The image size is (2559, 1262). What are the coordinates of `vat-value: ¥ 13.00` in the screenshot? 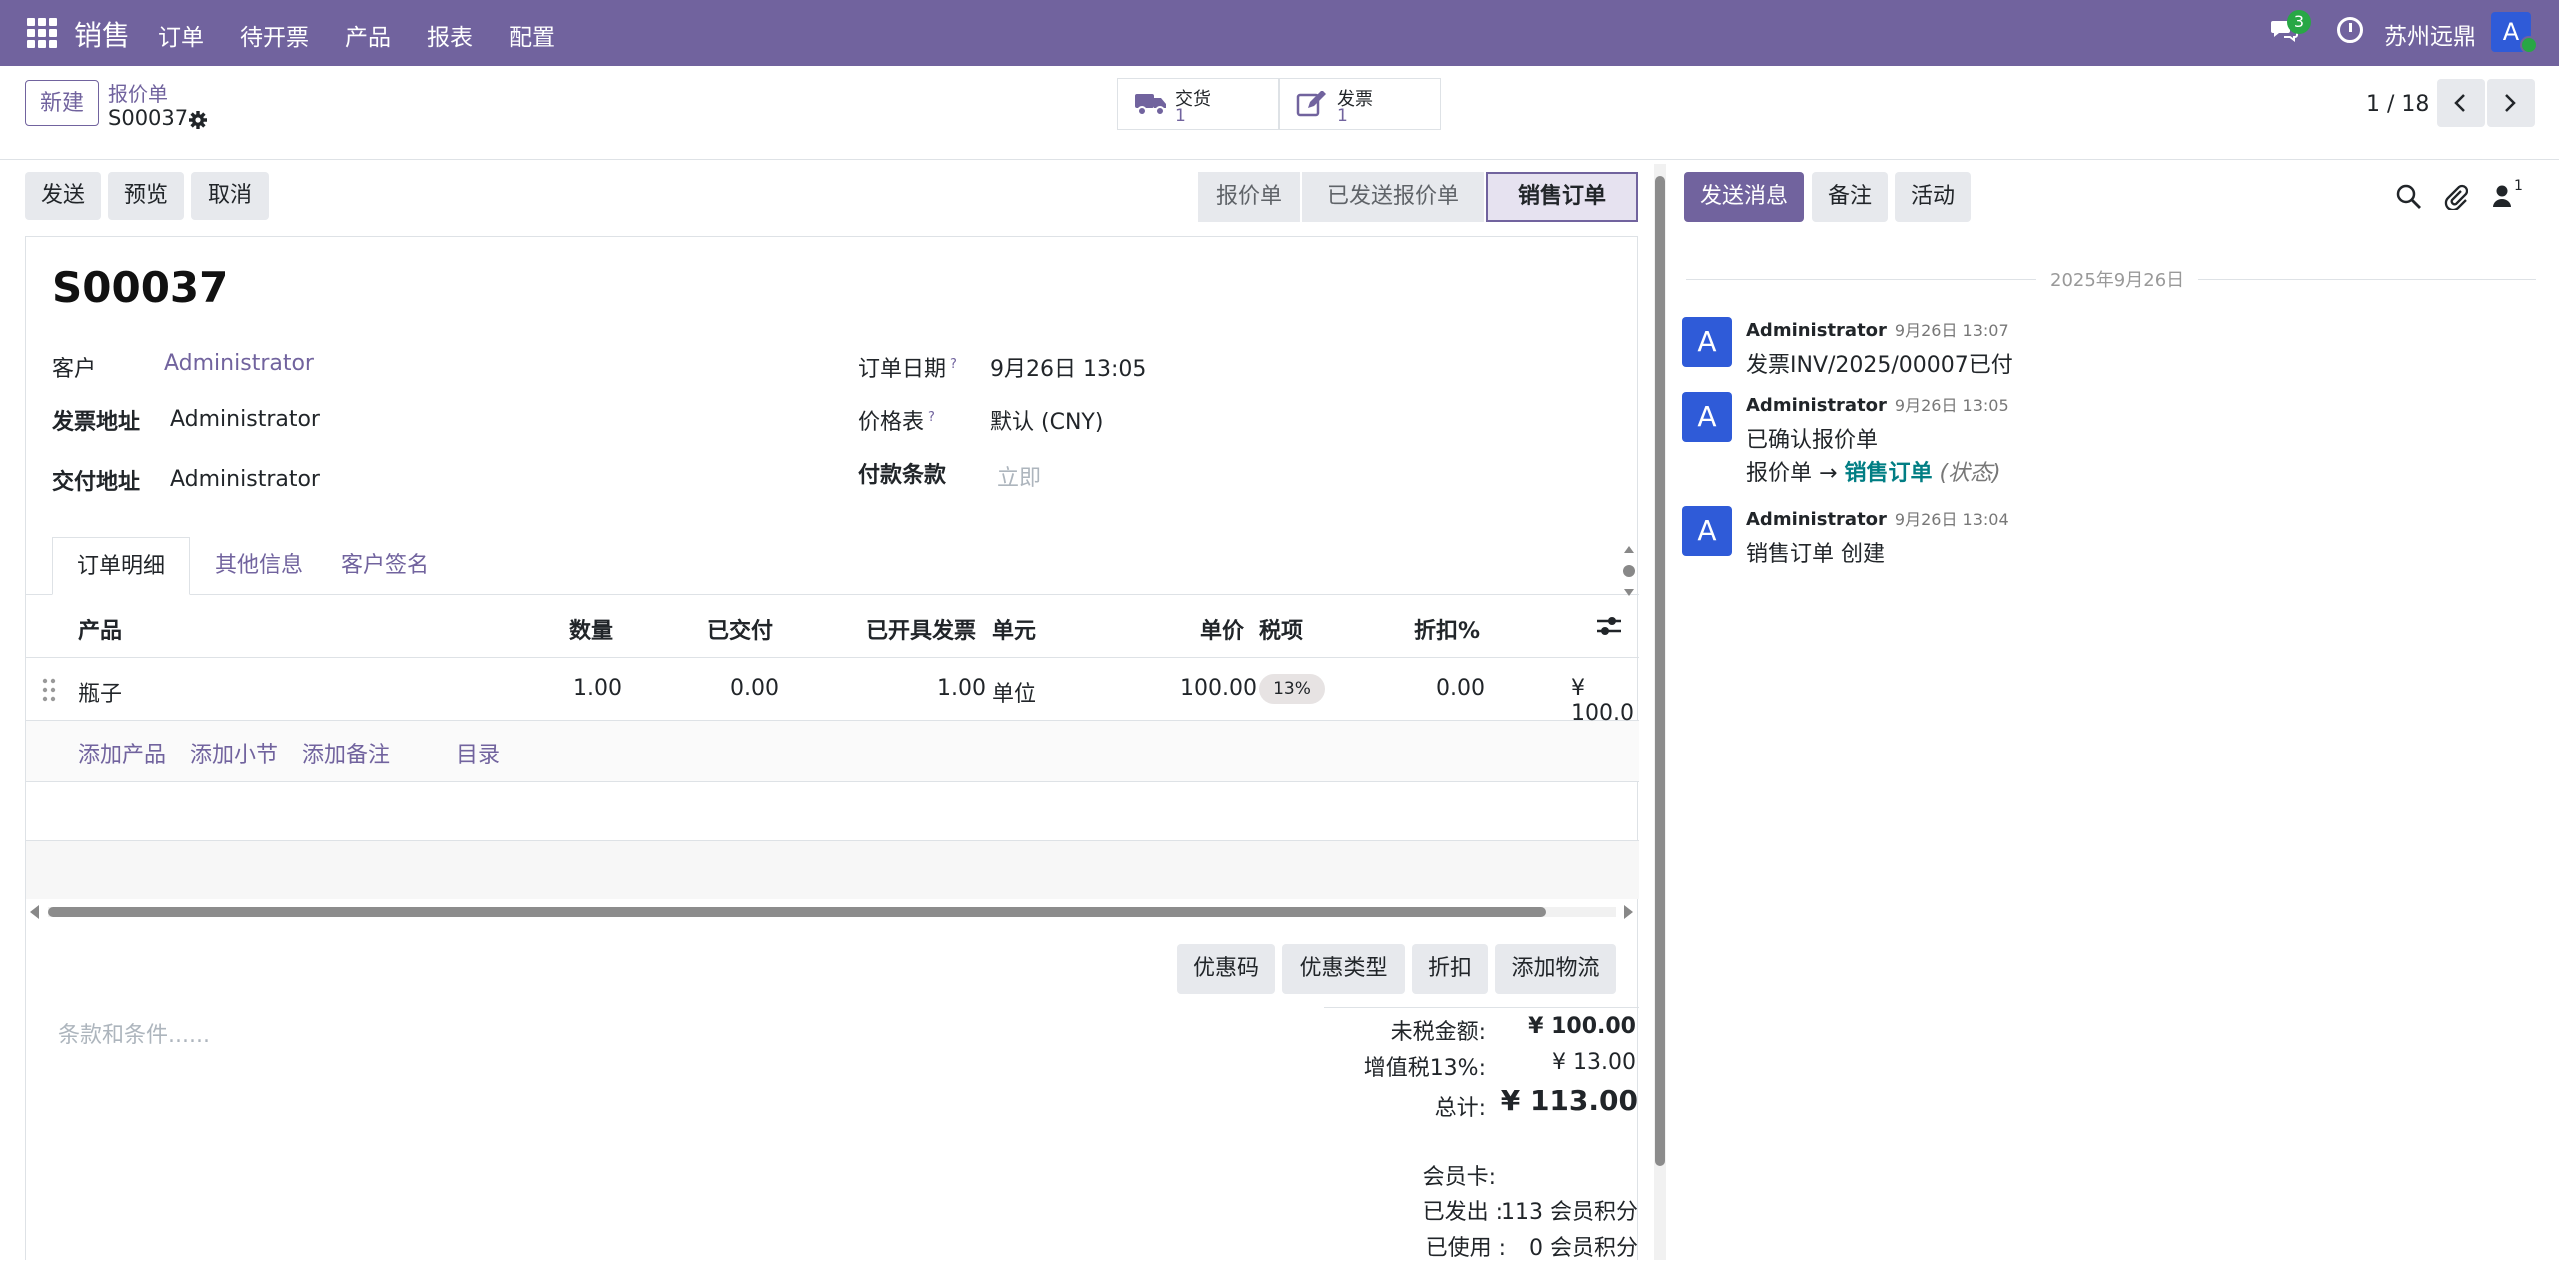 It's located at (1594, 1062).